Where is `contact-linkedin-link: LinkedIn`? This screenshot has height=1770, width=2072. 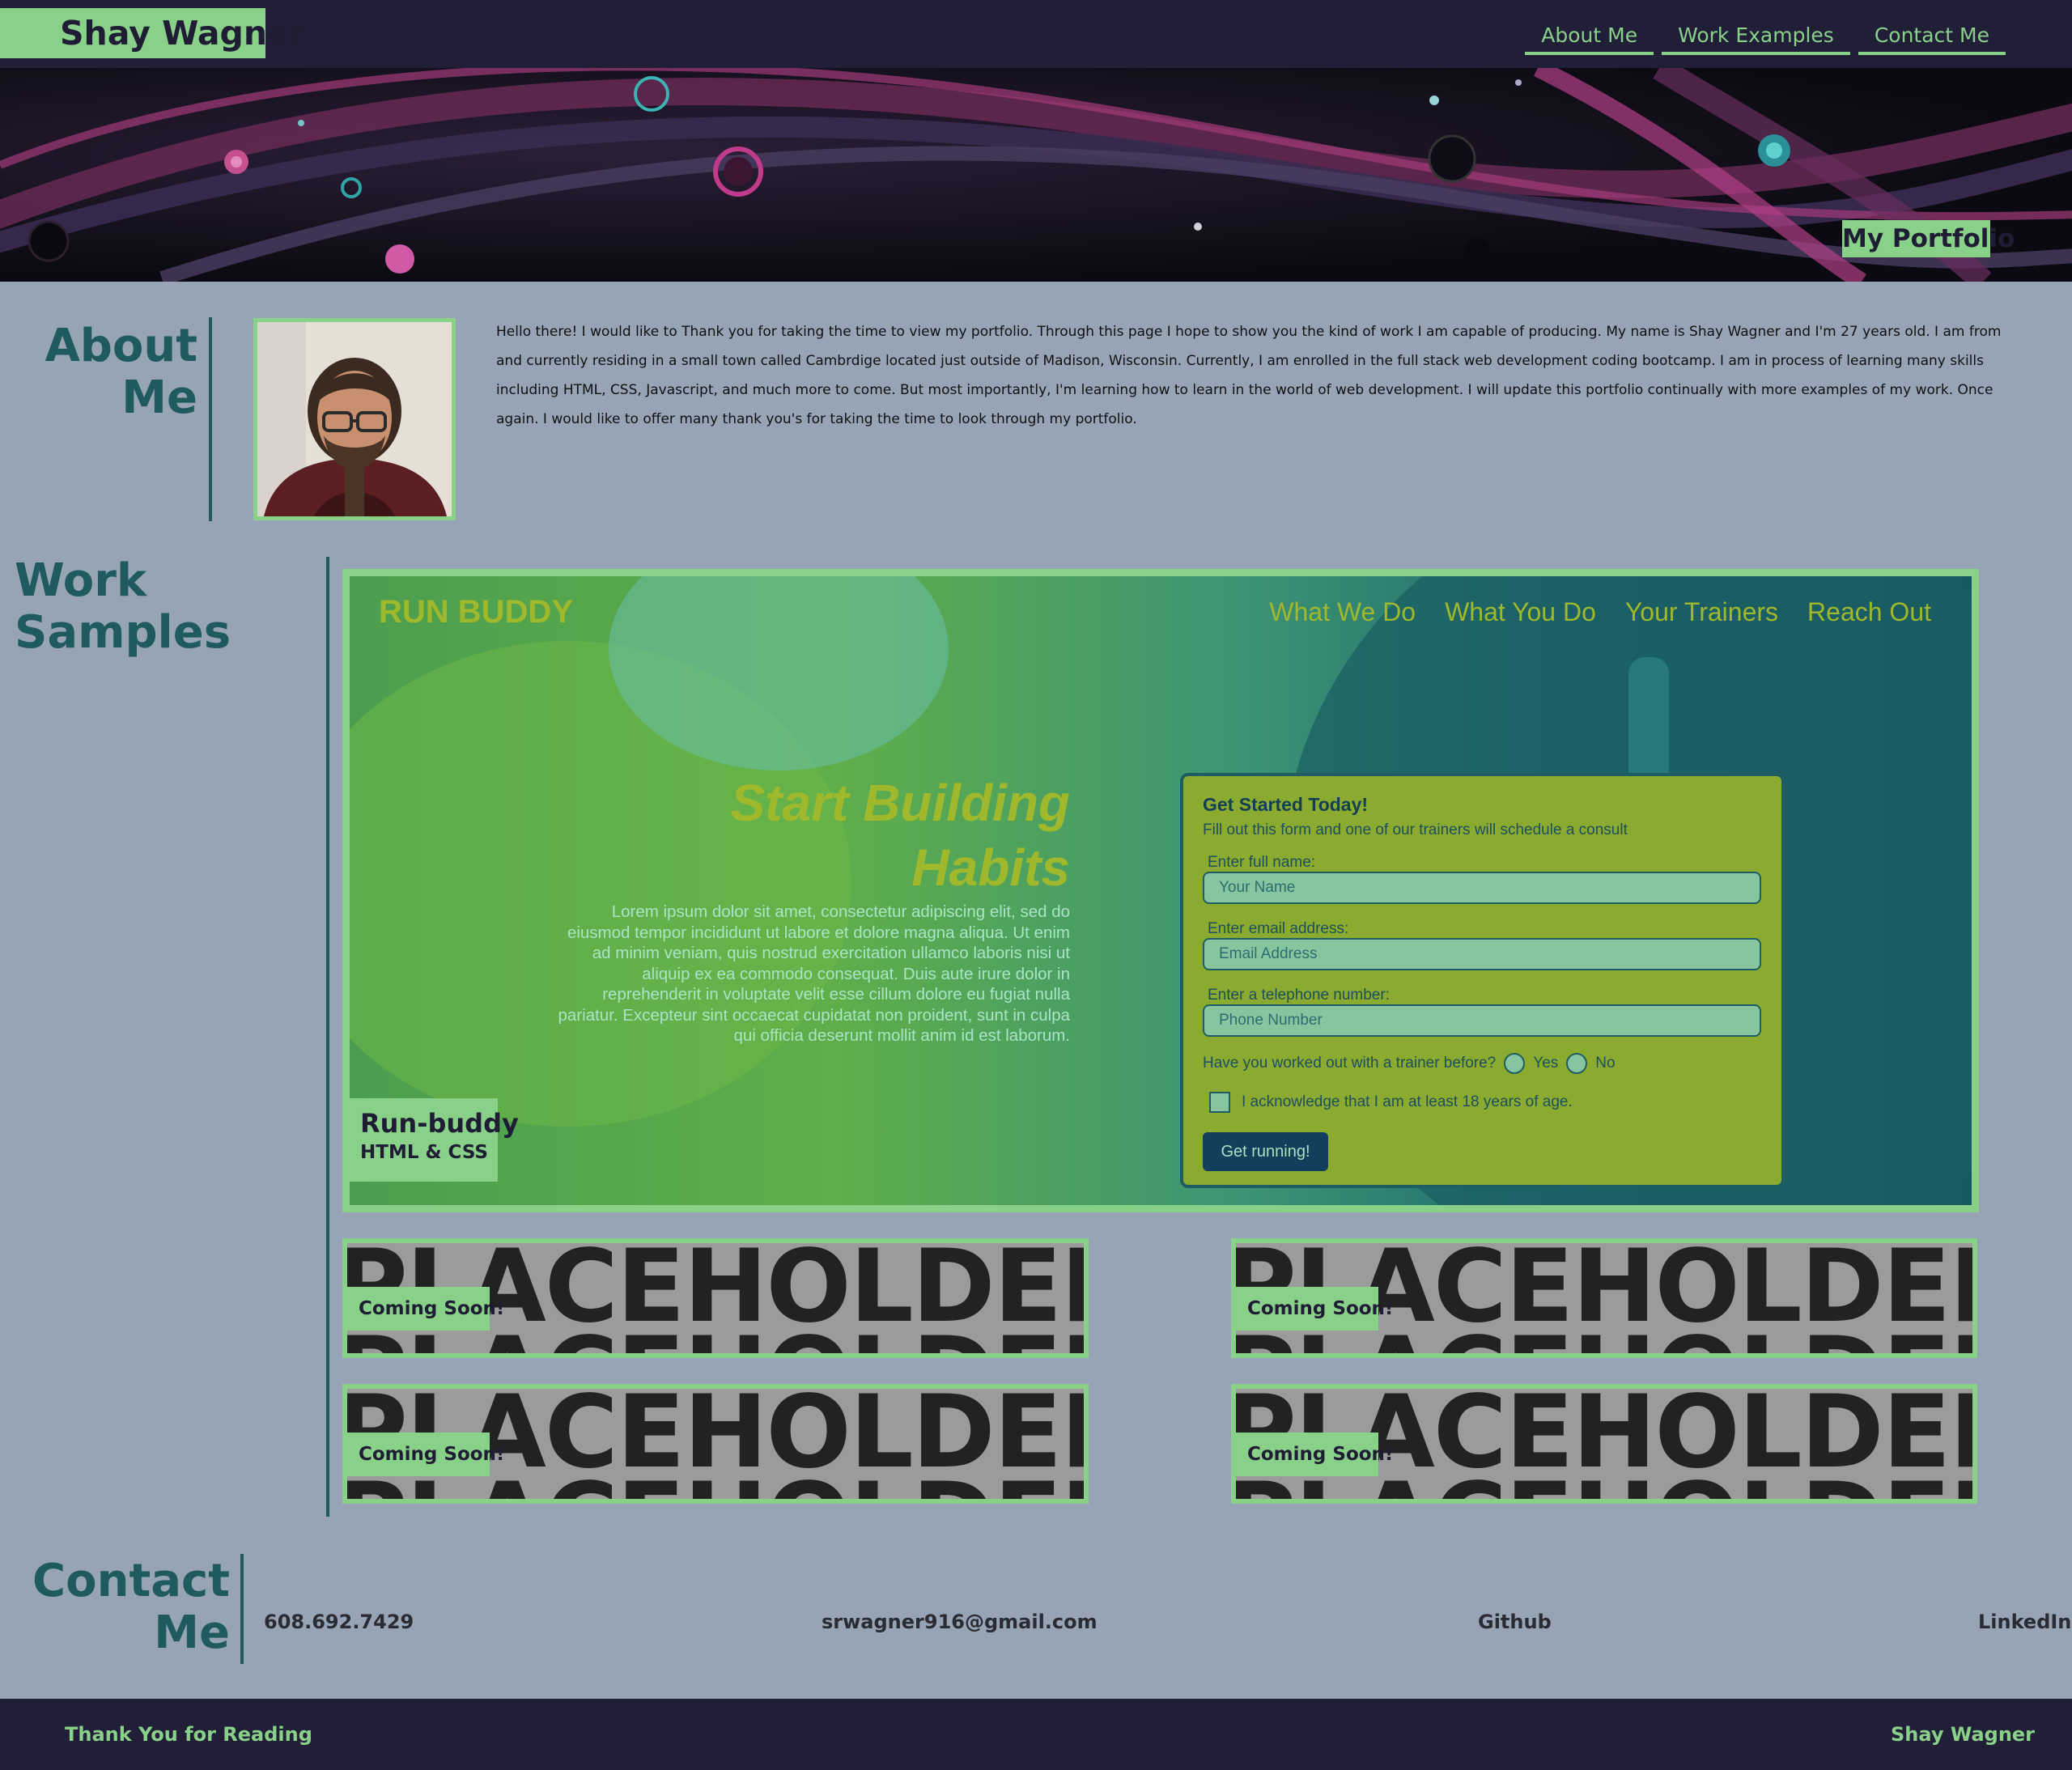
contact-linkedin-link: LinkedIn is located at coordinates (2024, 1622).